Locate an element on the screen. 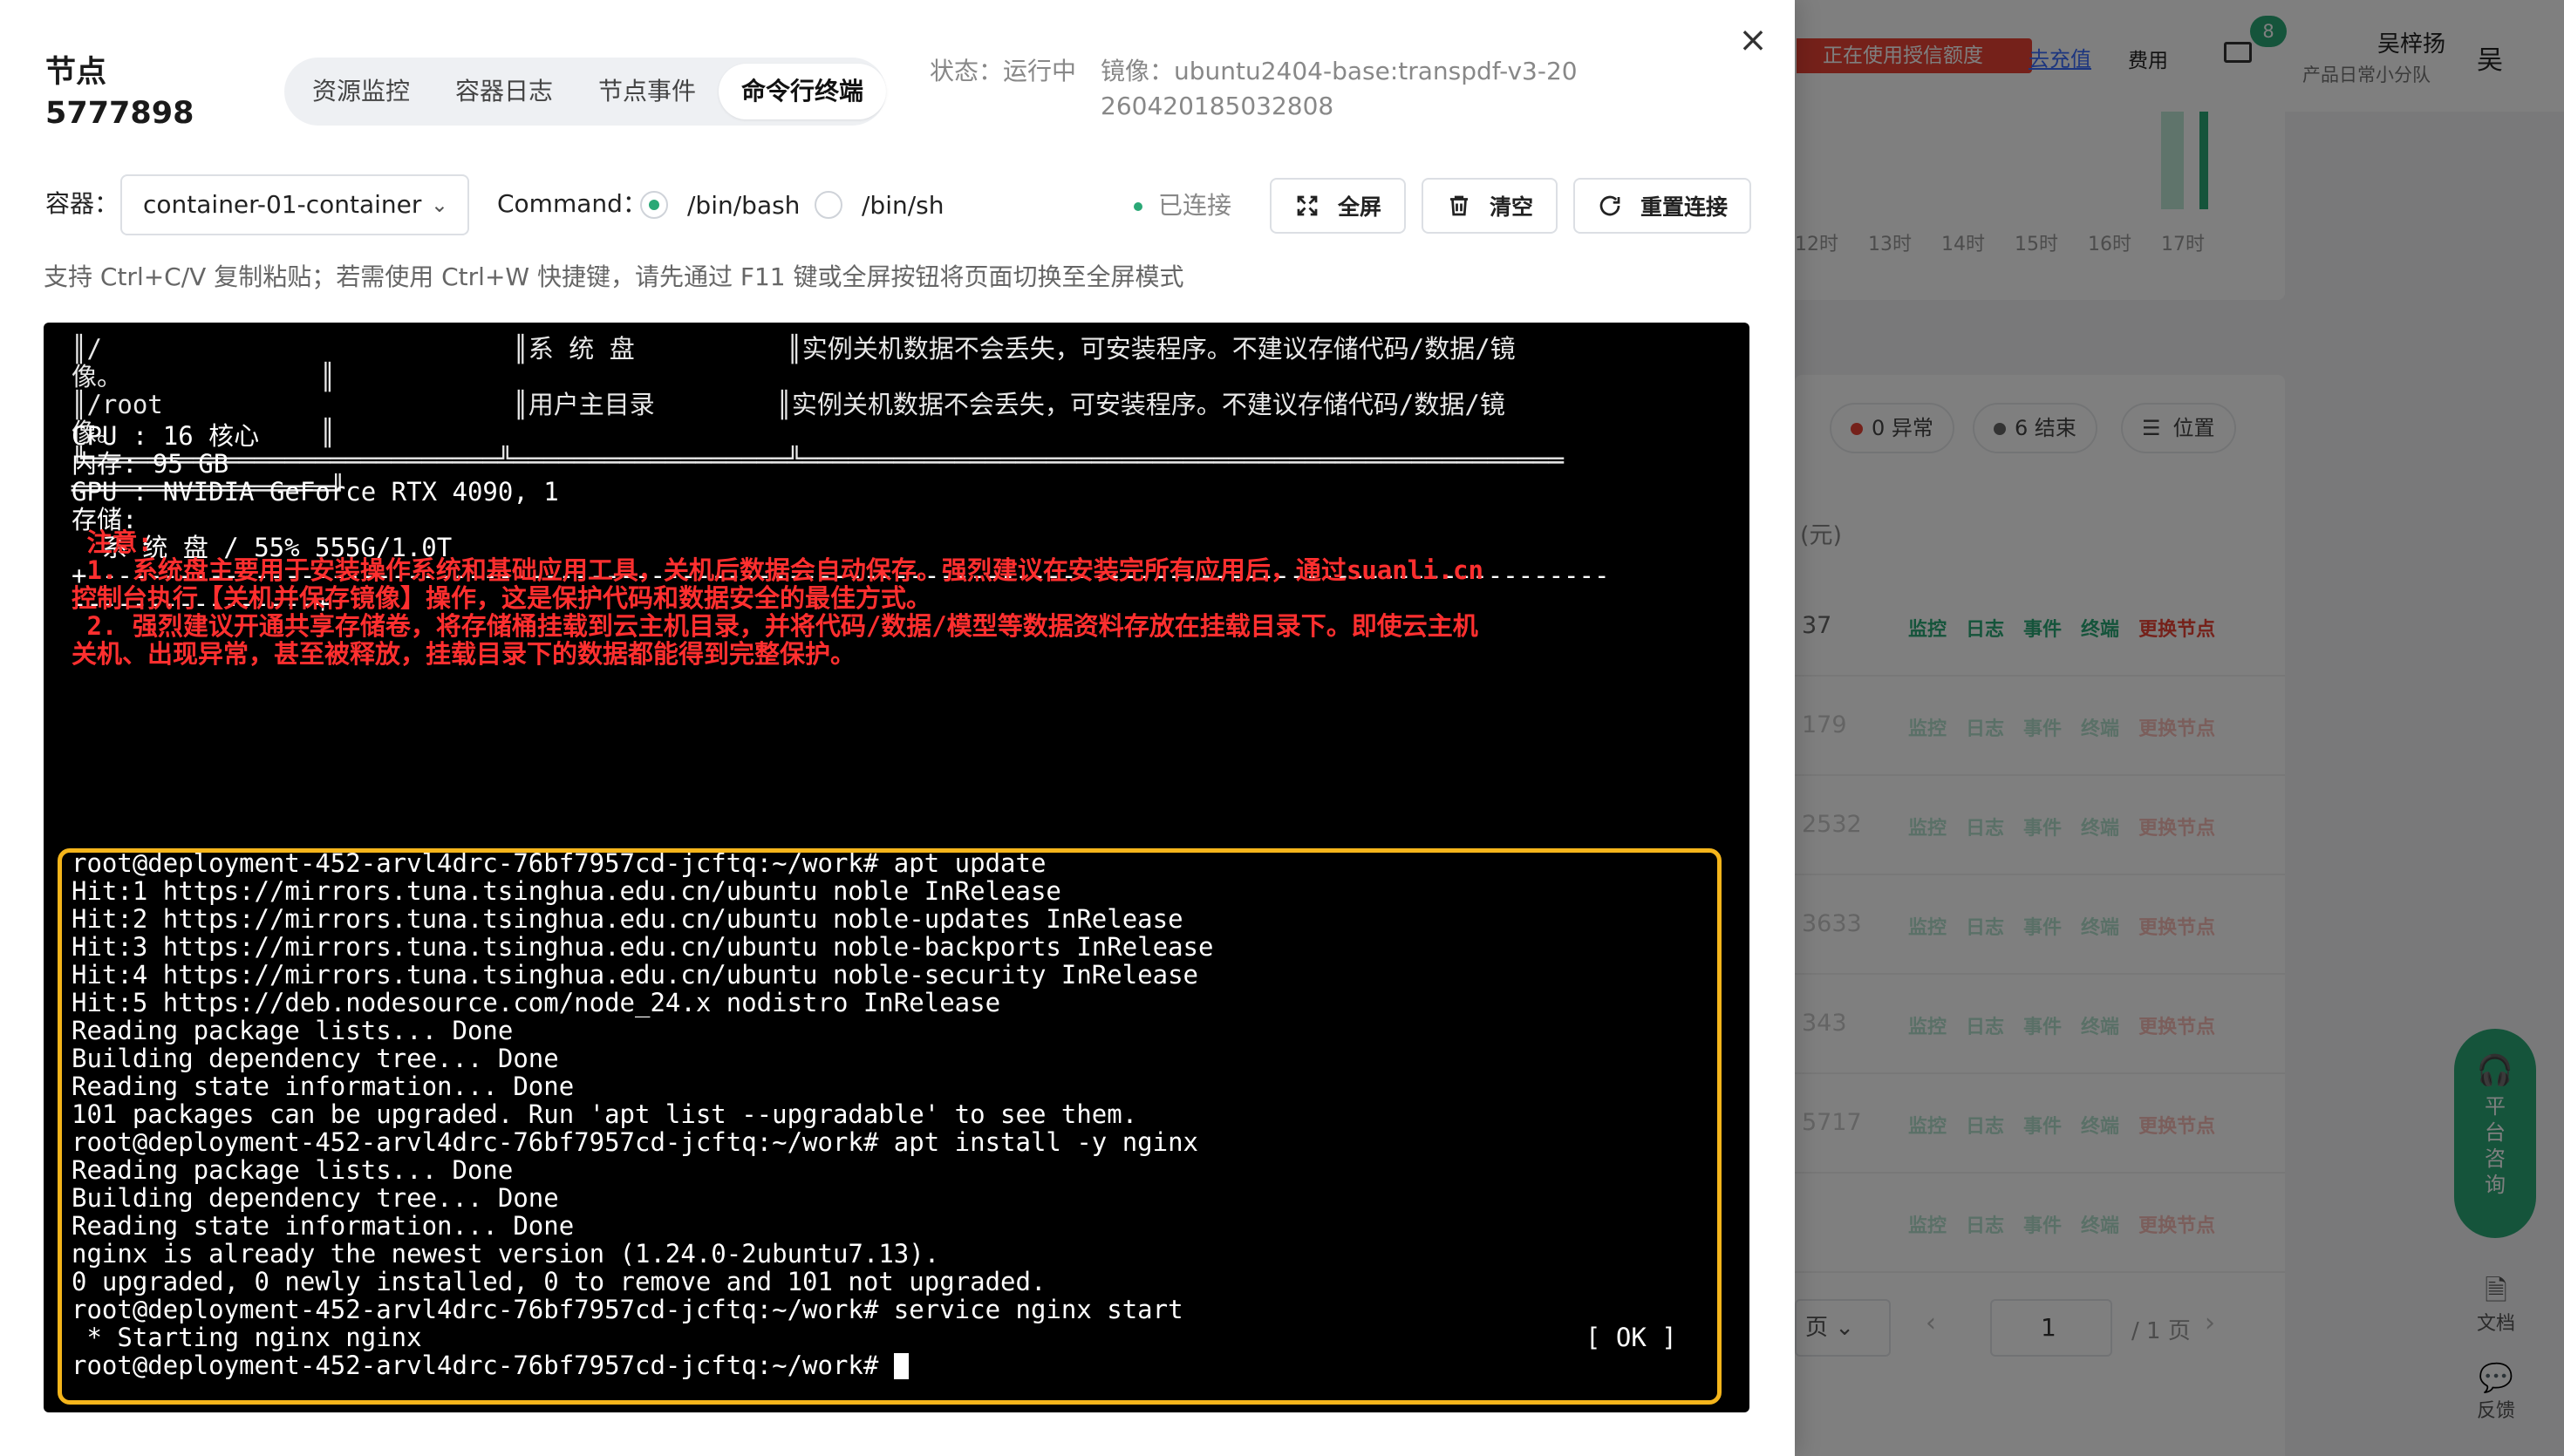 The width and height of the screenshot is (2564, 1456). terminal-warning-line: 注意: is located at coordinates (112, 542).